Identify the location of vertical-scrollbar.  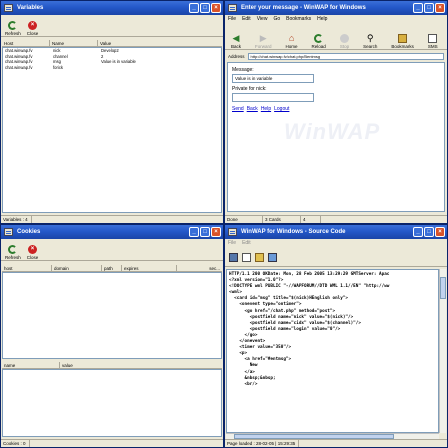
(442, 351).